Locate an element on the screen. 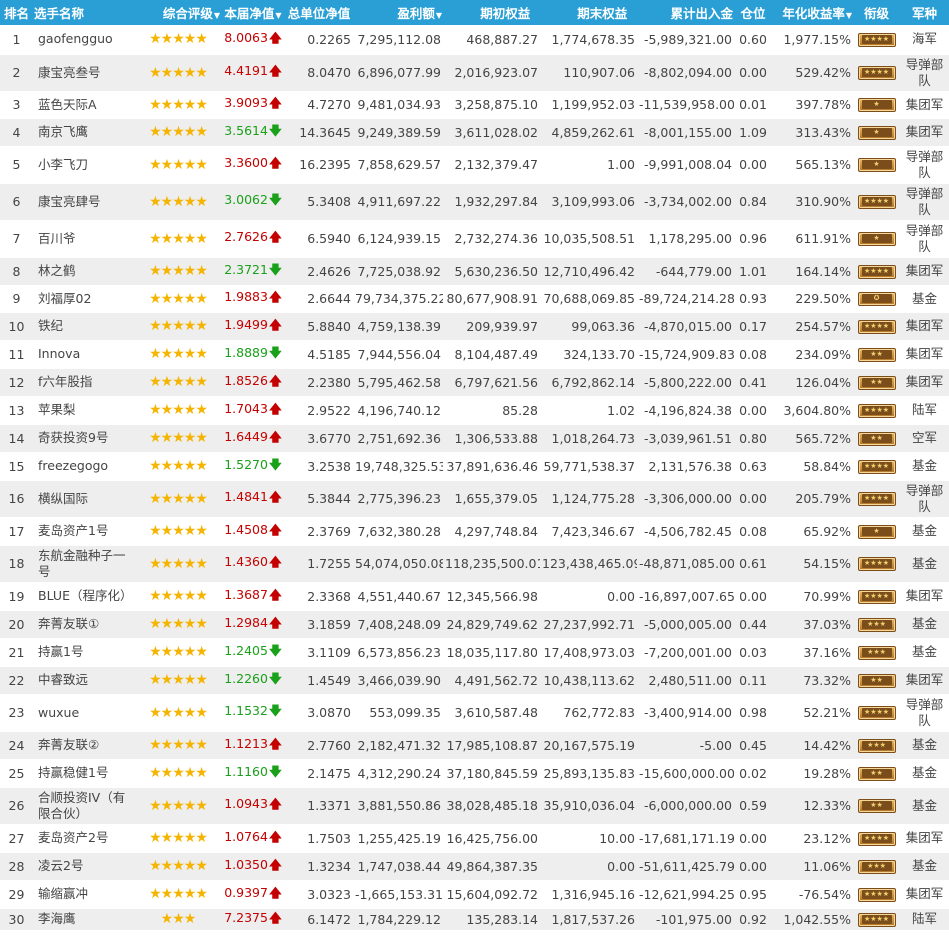  player-name-link: 持赢稳健1号 is located at coordinates (84, 773).